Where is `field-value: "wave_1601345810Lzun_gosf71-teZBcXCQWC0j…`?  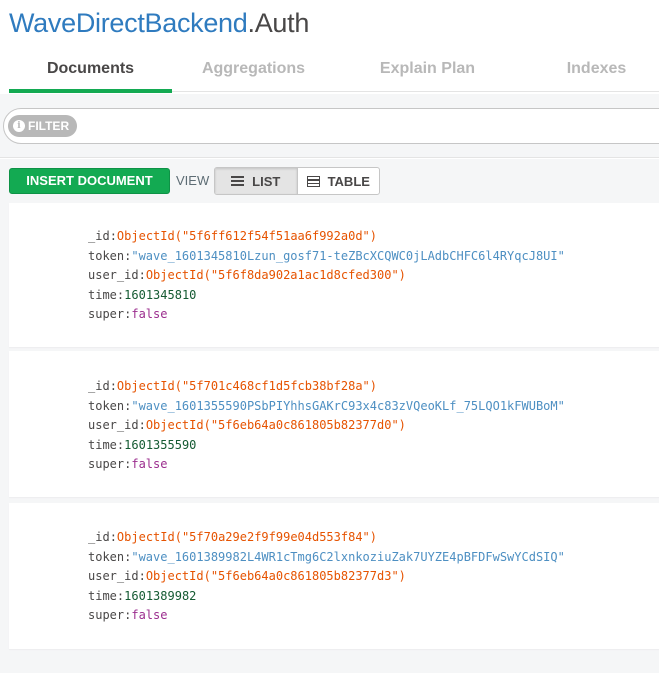 field-value: "wave_1601345810Lzun_gosf71-teZBcXCQWC0j… is located at coordinates (348, 255).